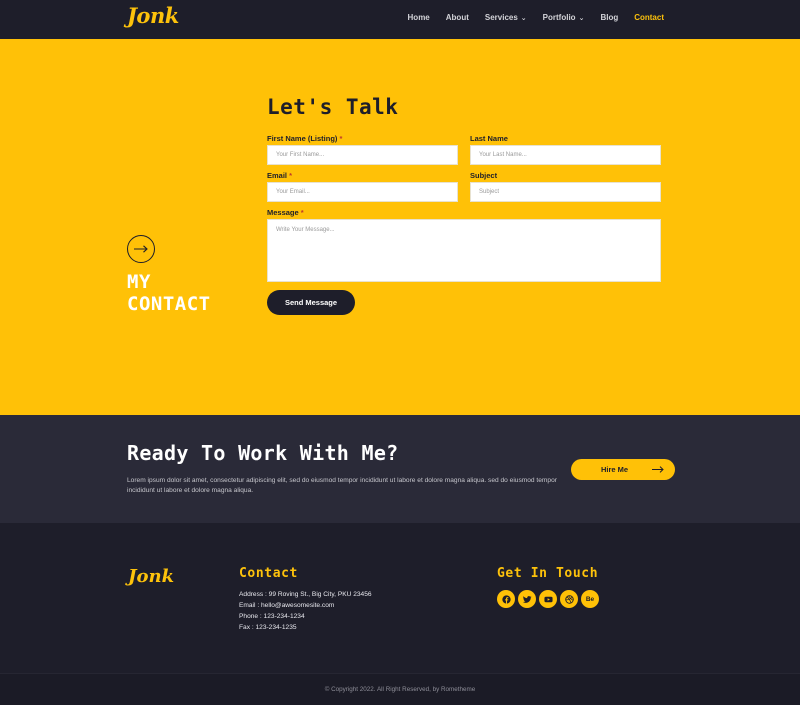  Describe the element at coordinates (311, 302) in the screenshot. I see `send-message-button: Send Message` at that location.